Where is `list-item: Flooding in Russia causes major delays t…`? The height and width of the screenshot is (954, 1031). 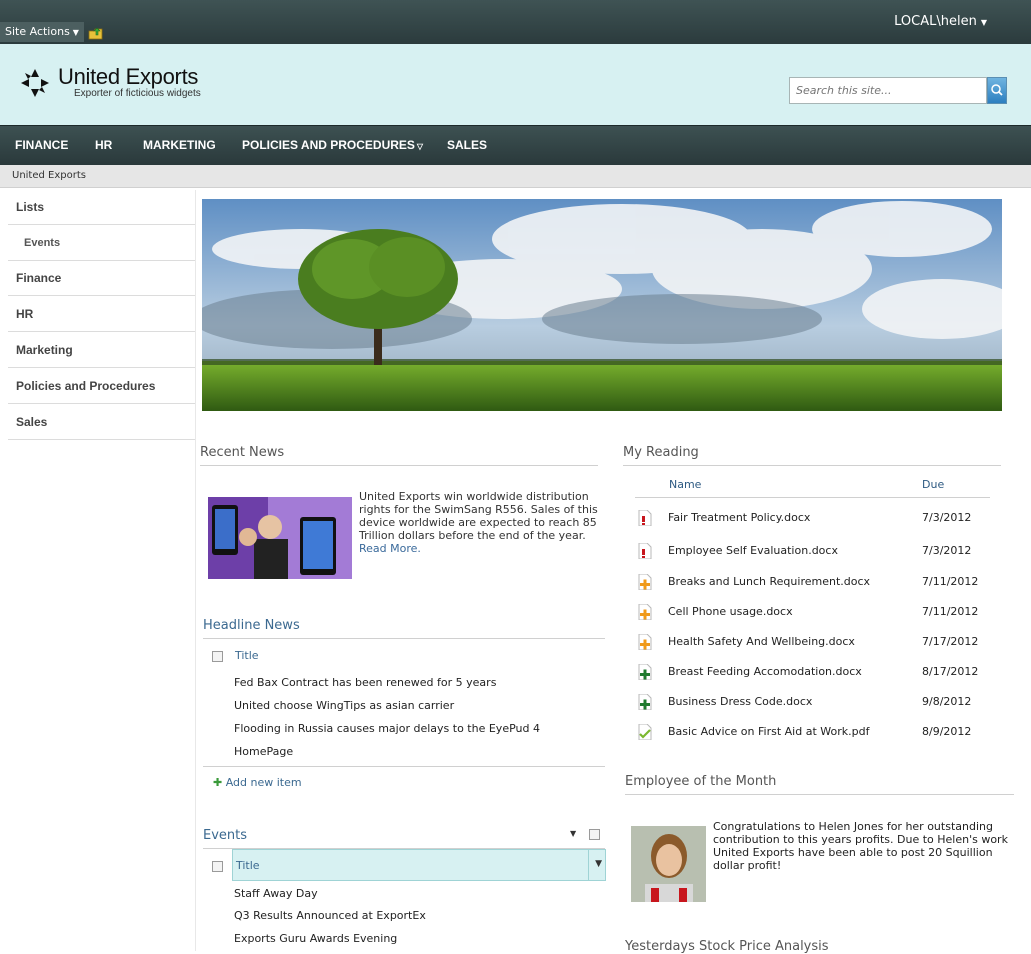
list-item: Flooding in Russia causes major delays t… is located at coordinates (387, 728).